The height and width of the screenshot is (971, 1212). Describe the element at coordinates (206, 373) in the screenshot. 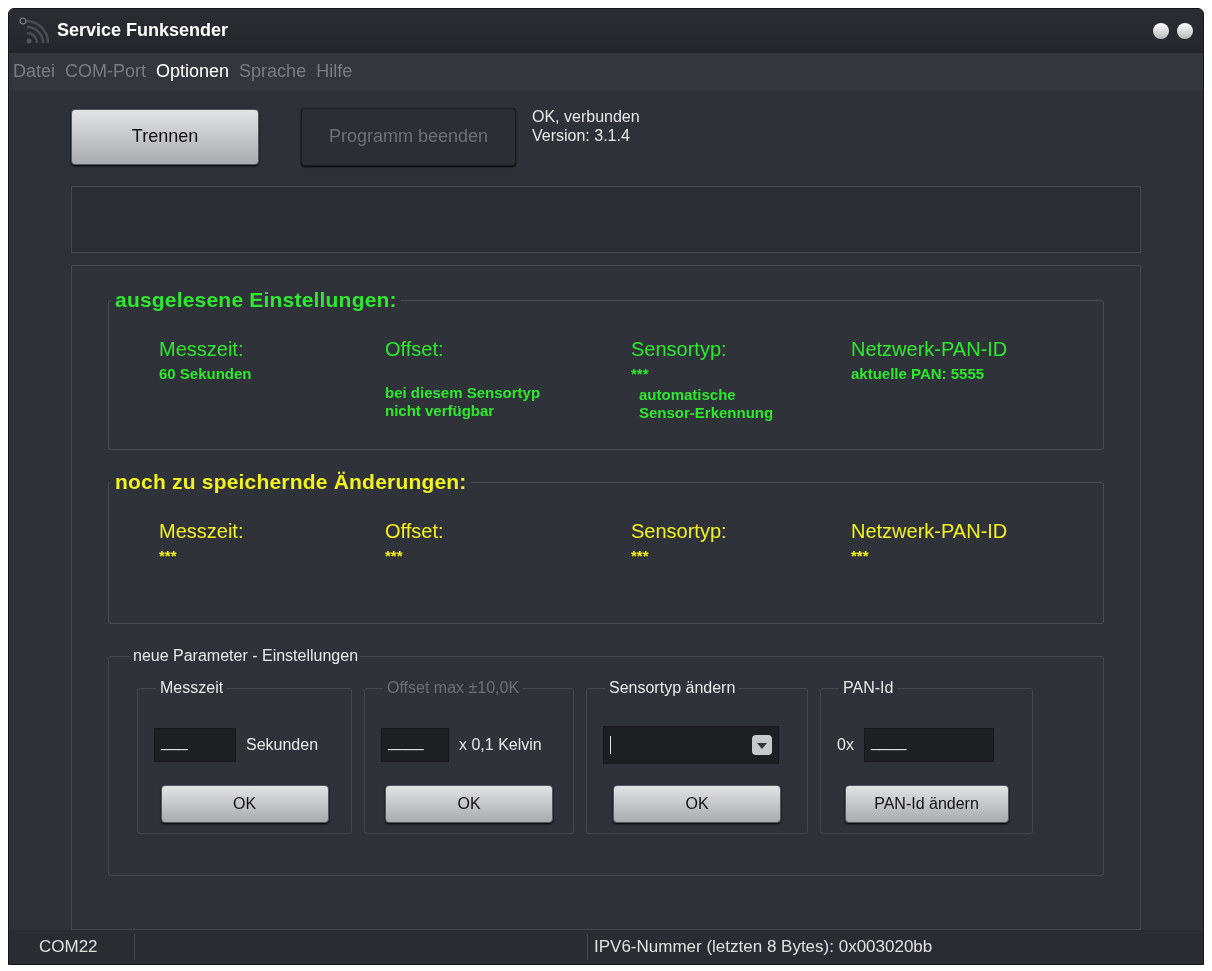

I see `column-value: 60 Sekunden` at that location.